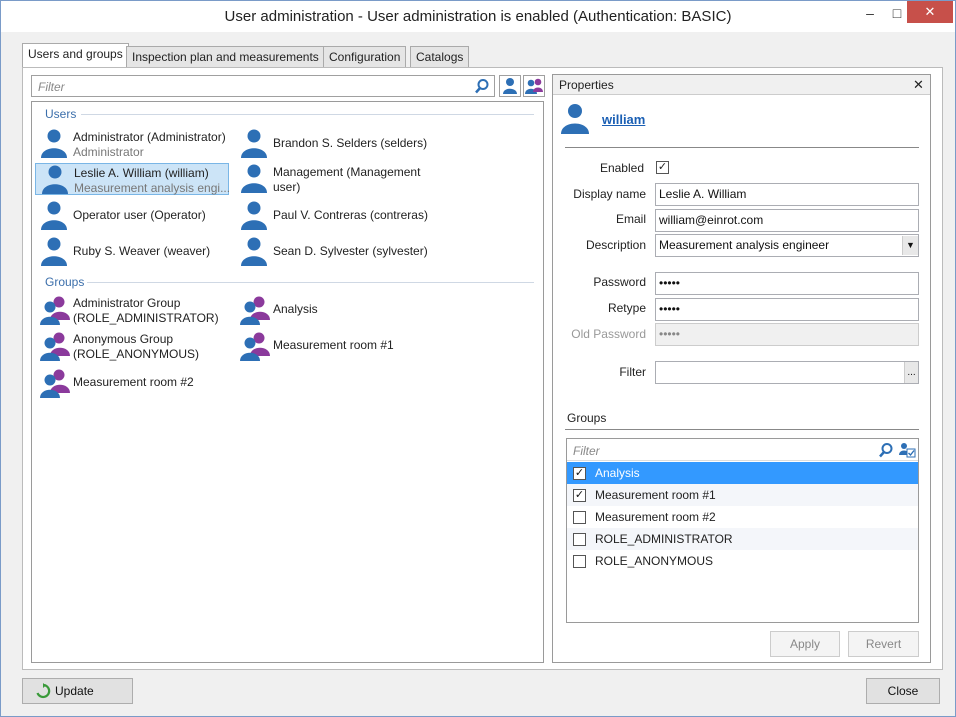 Image resolution: width=956 pixels, height=717 pixels. Describe the element at coordinates (108, 152) in the screenshot. I see `user-item-detail: Administrator` at that location.